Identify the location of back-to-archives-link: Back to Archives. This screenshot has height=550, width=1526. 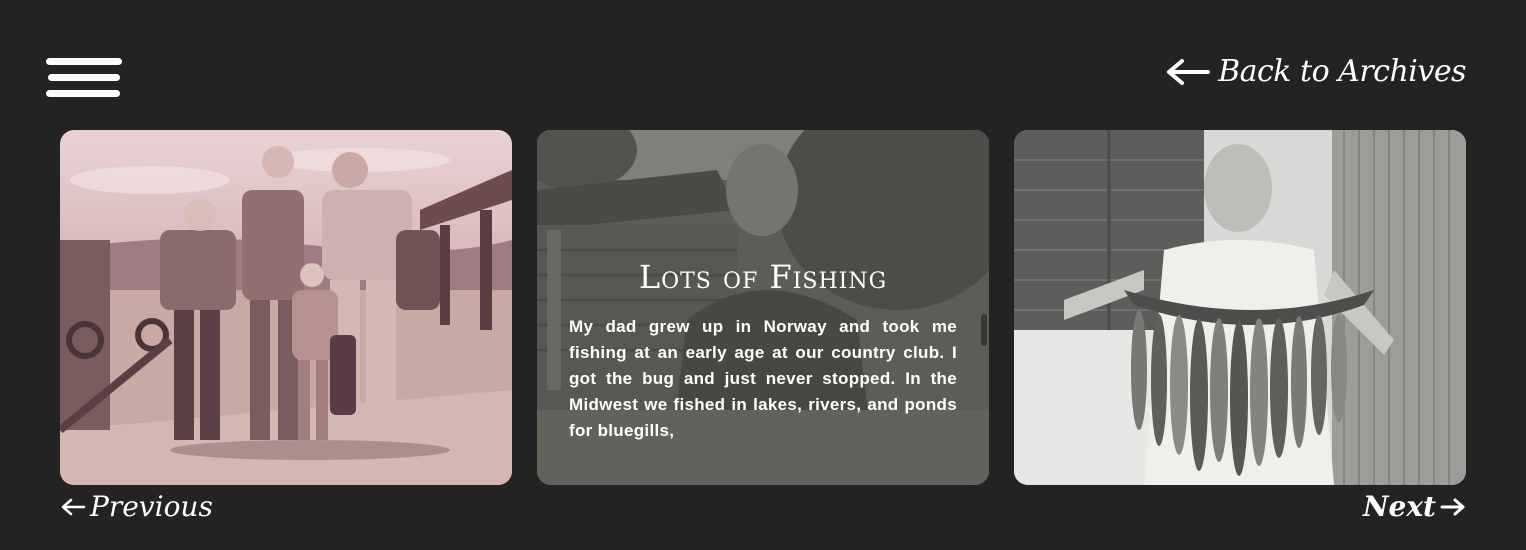
(1316, 71).